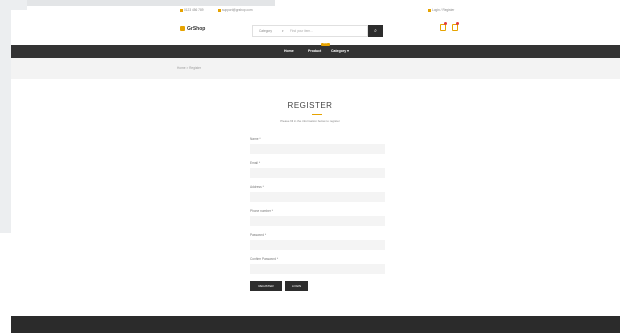  Describe the element at coordinates (317, 114) in the screenshot. I see `title-underline` at that location.